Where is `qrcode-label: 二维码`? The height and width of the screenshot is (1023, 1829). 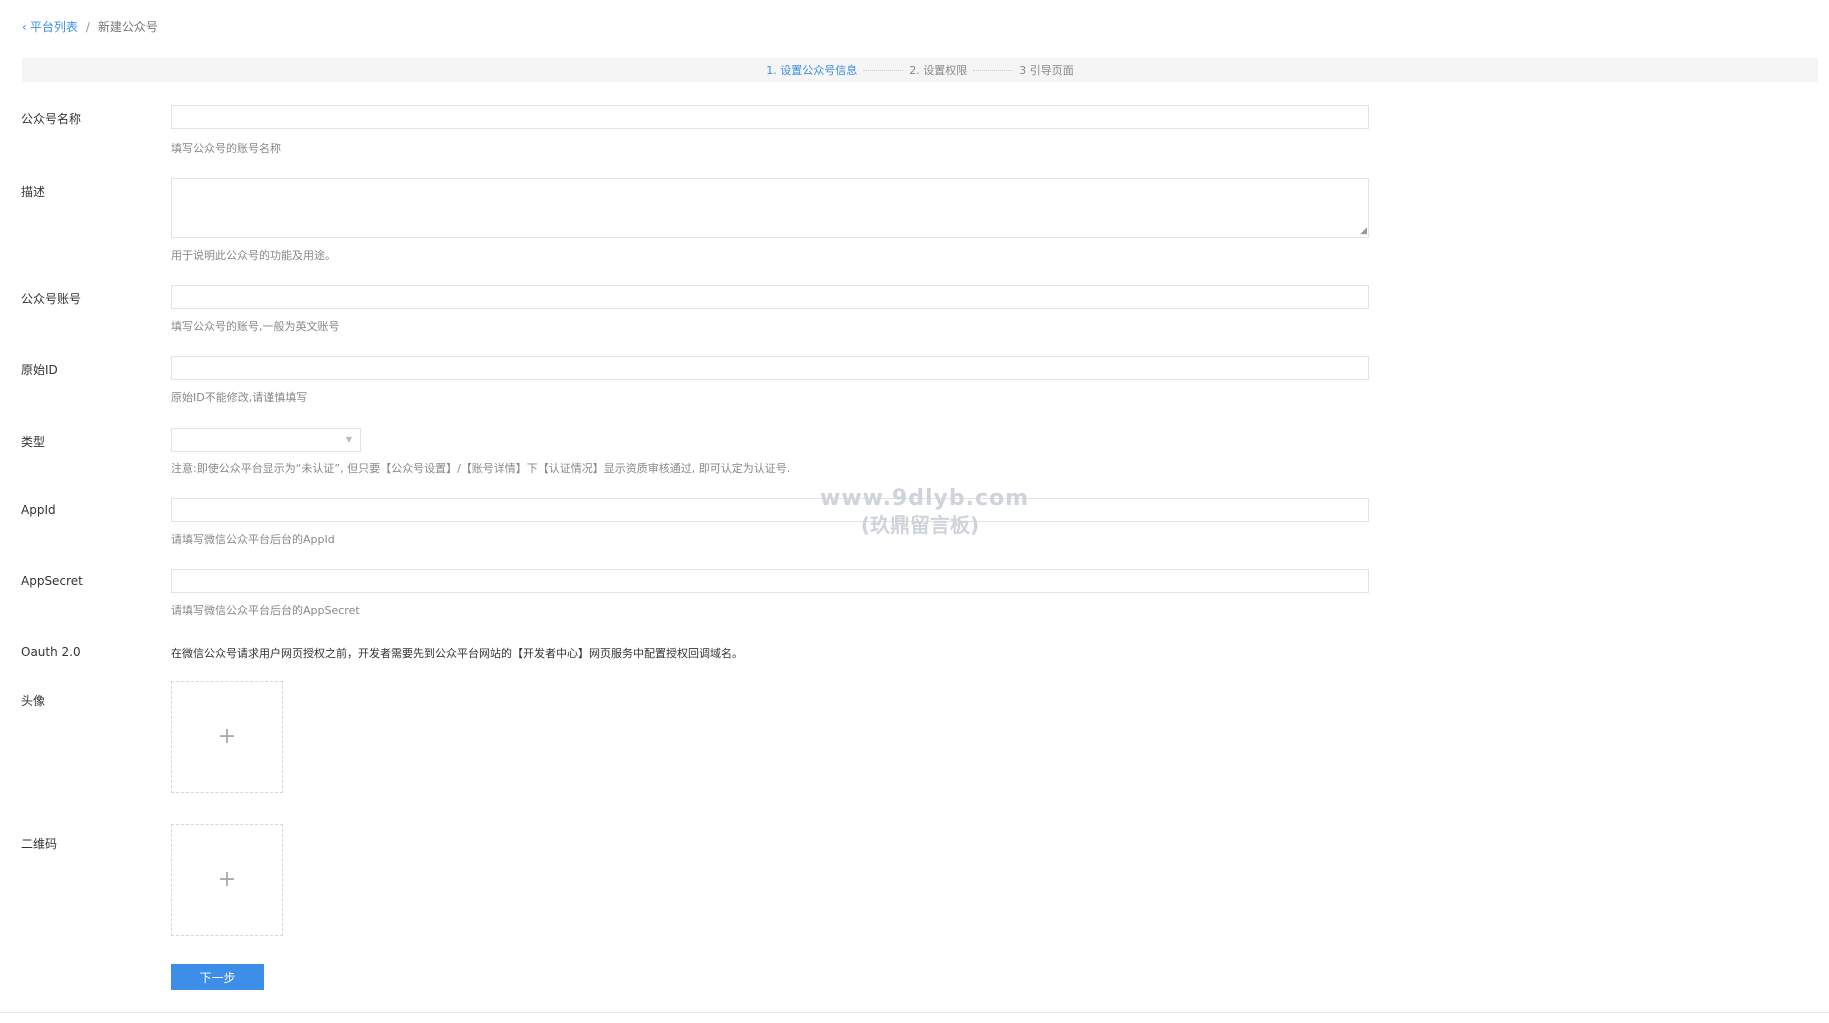
qrcode-label: 二维码 is located at coordinates (39, 844).